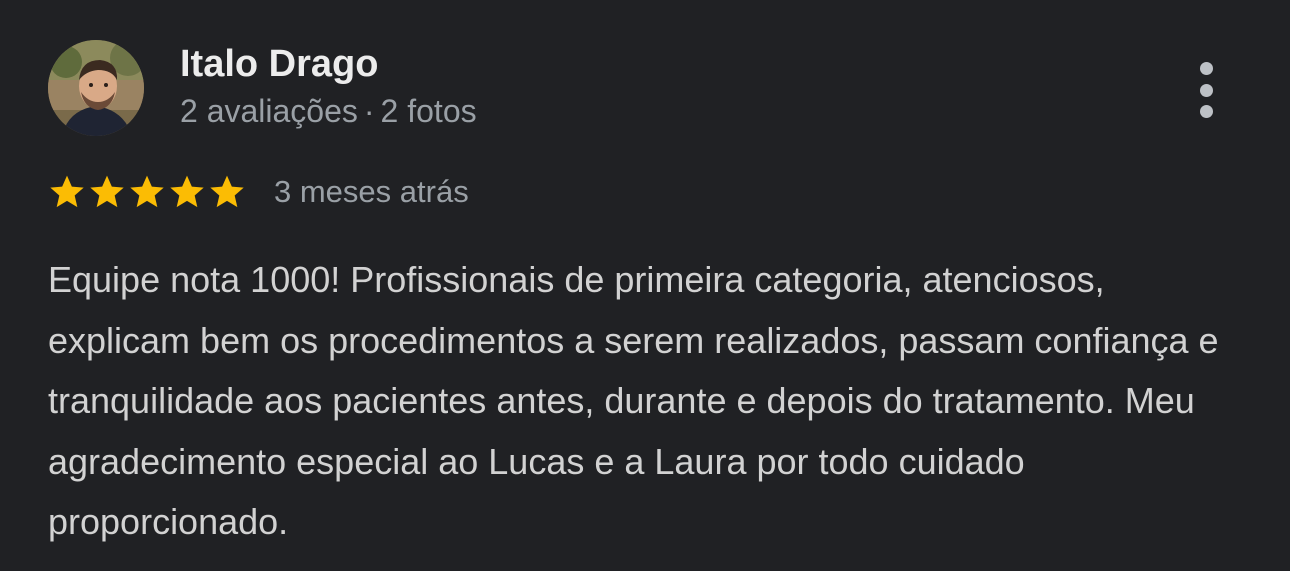 The height and width of the screenshot is (571, 1290). What do you see at coordinates (258, 192) in the screenshot?
I see `rating-row: 3 meses atrás` at bounding box center [258, 192].